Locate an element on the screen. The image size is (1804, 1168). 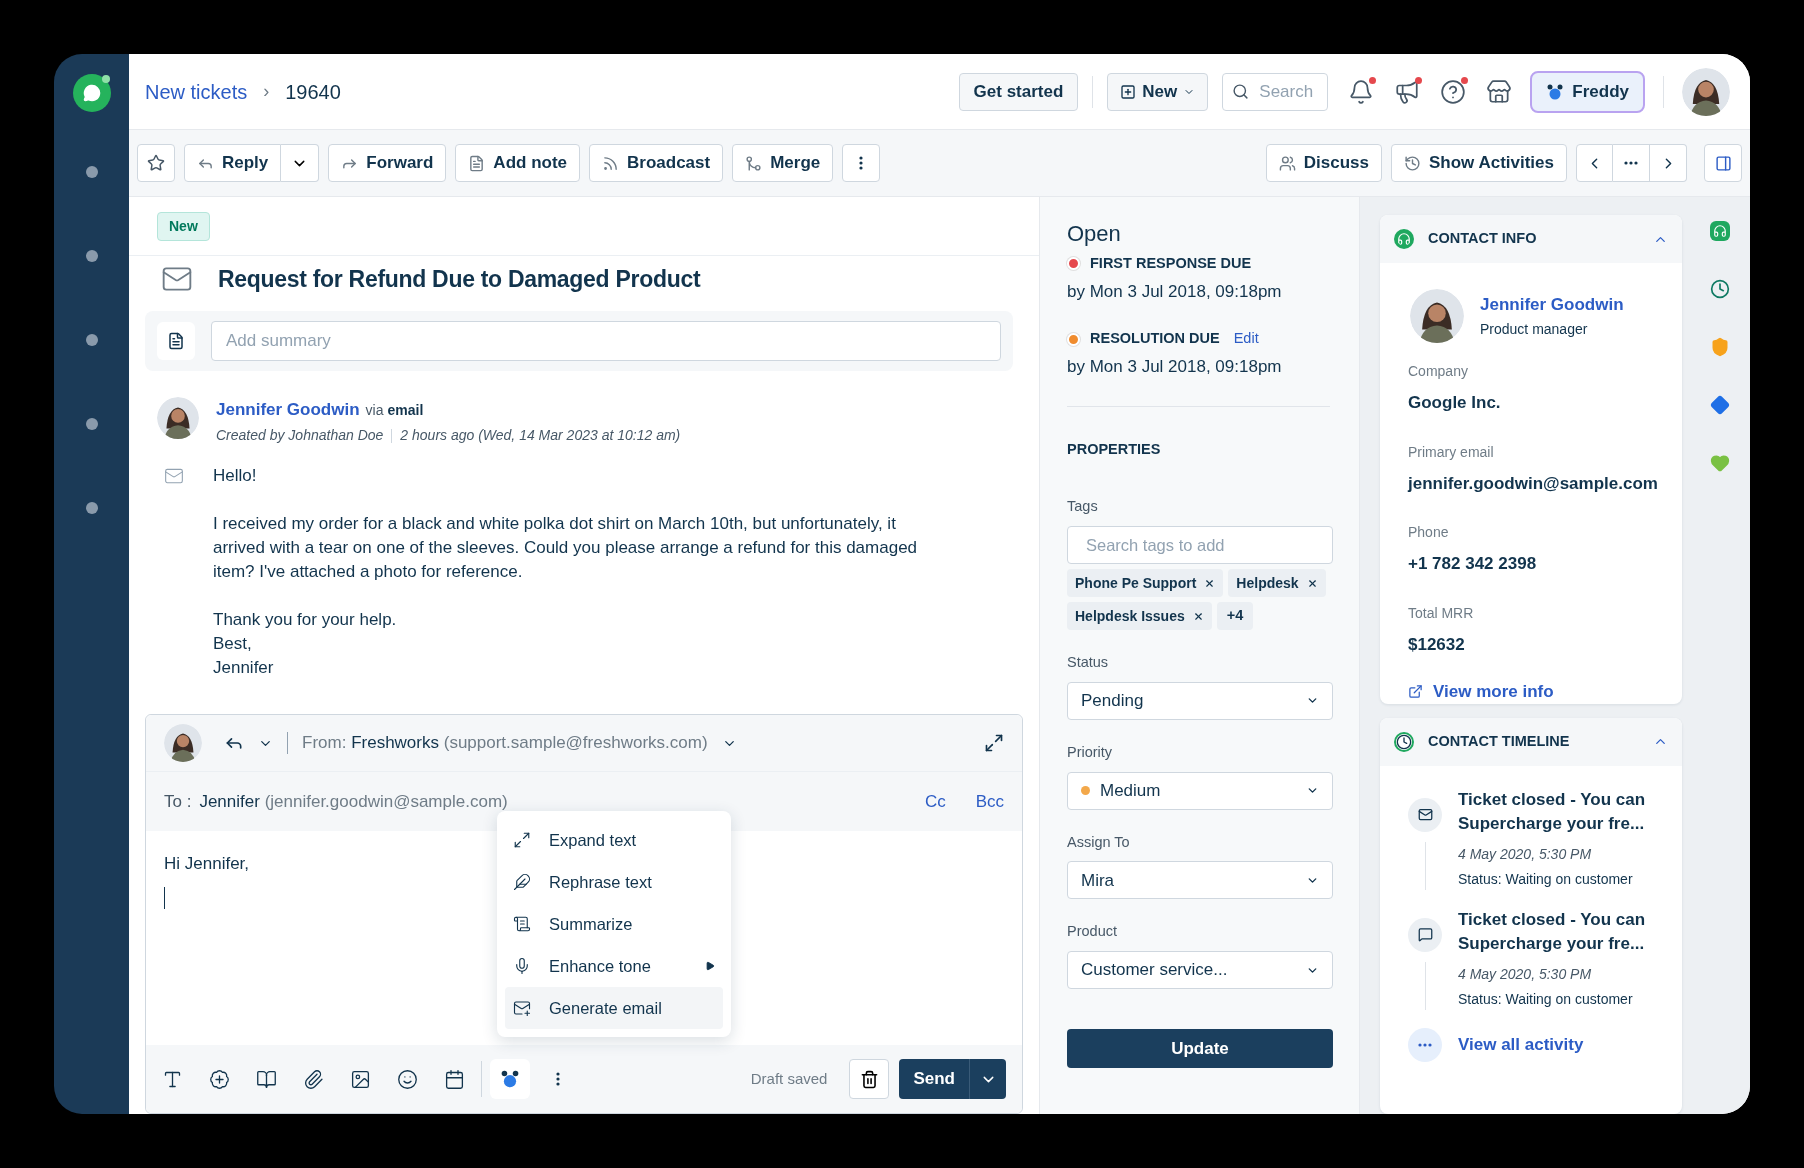
field-label: Assign To is located at coordinates (1099, 842).